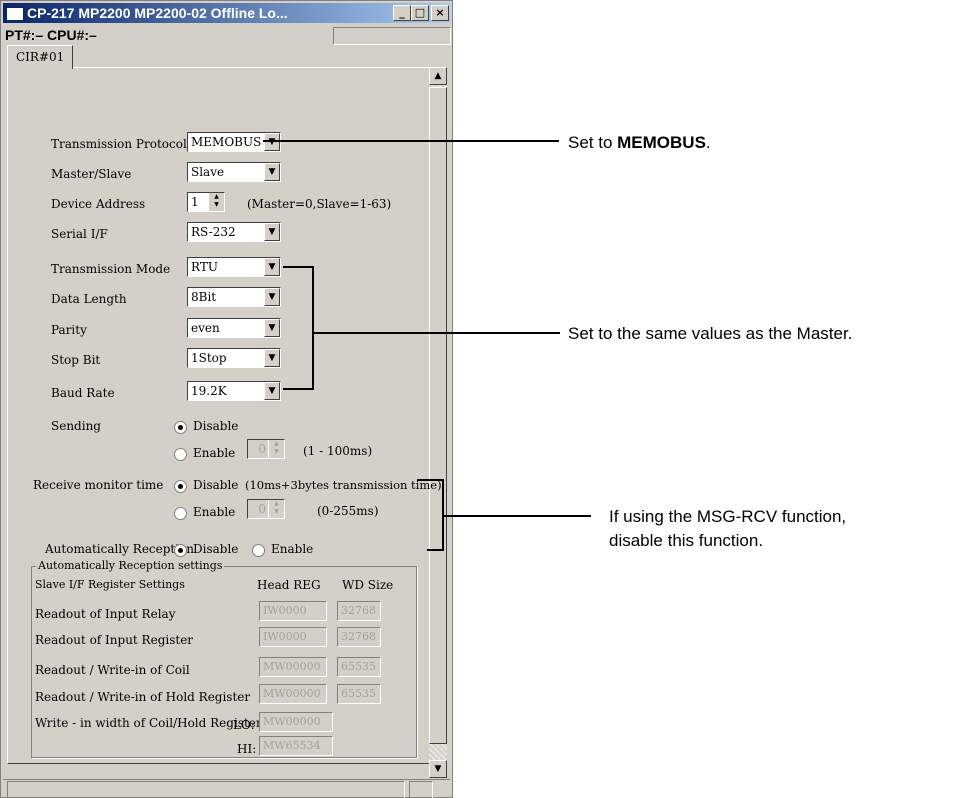  I want to click on status-pane, so click(421, 789).